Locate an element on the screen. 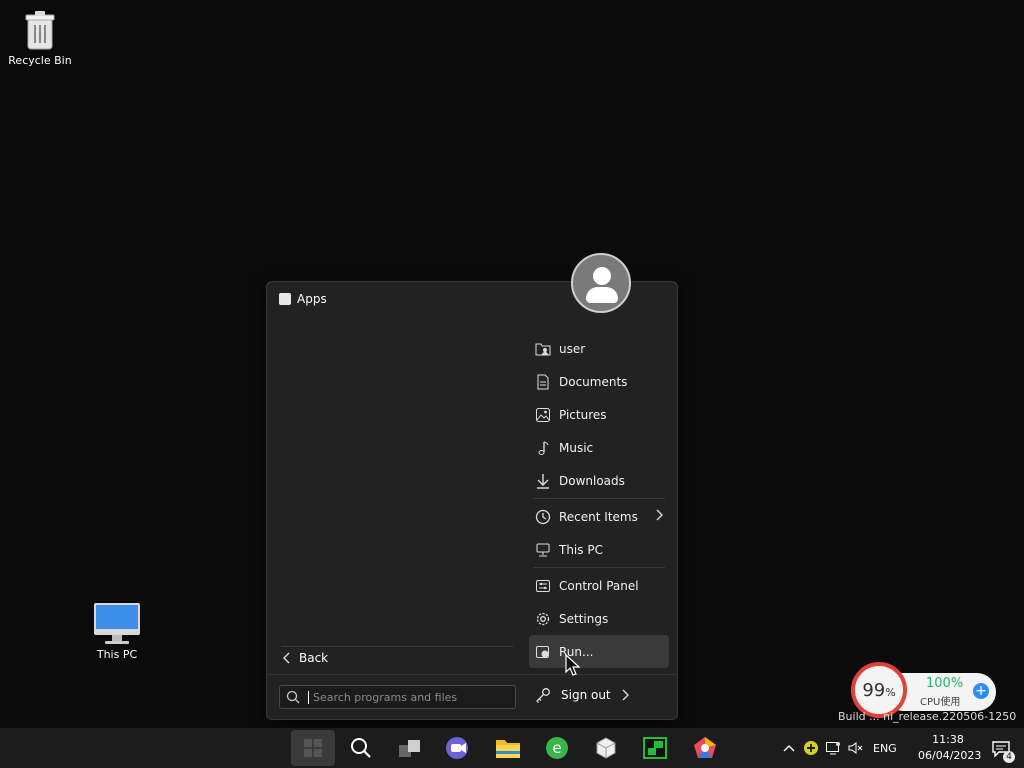 The height and width of the screenshot is (768, 1024). browser-e-icon: e is located at coordinates (557, 748).